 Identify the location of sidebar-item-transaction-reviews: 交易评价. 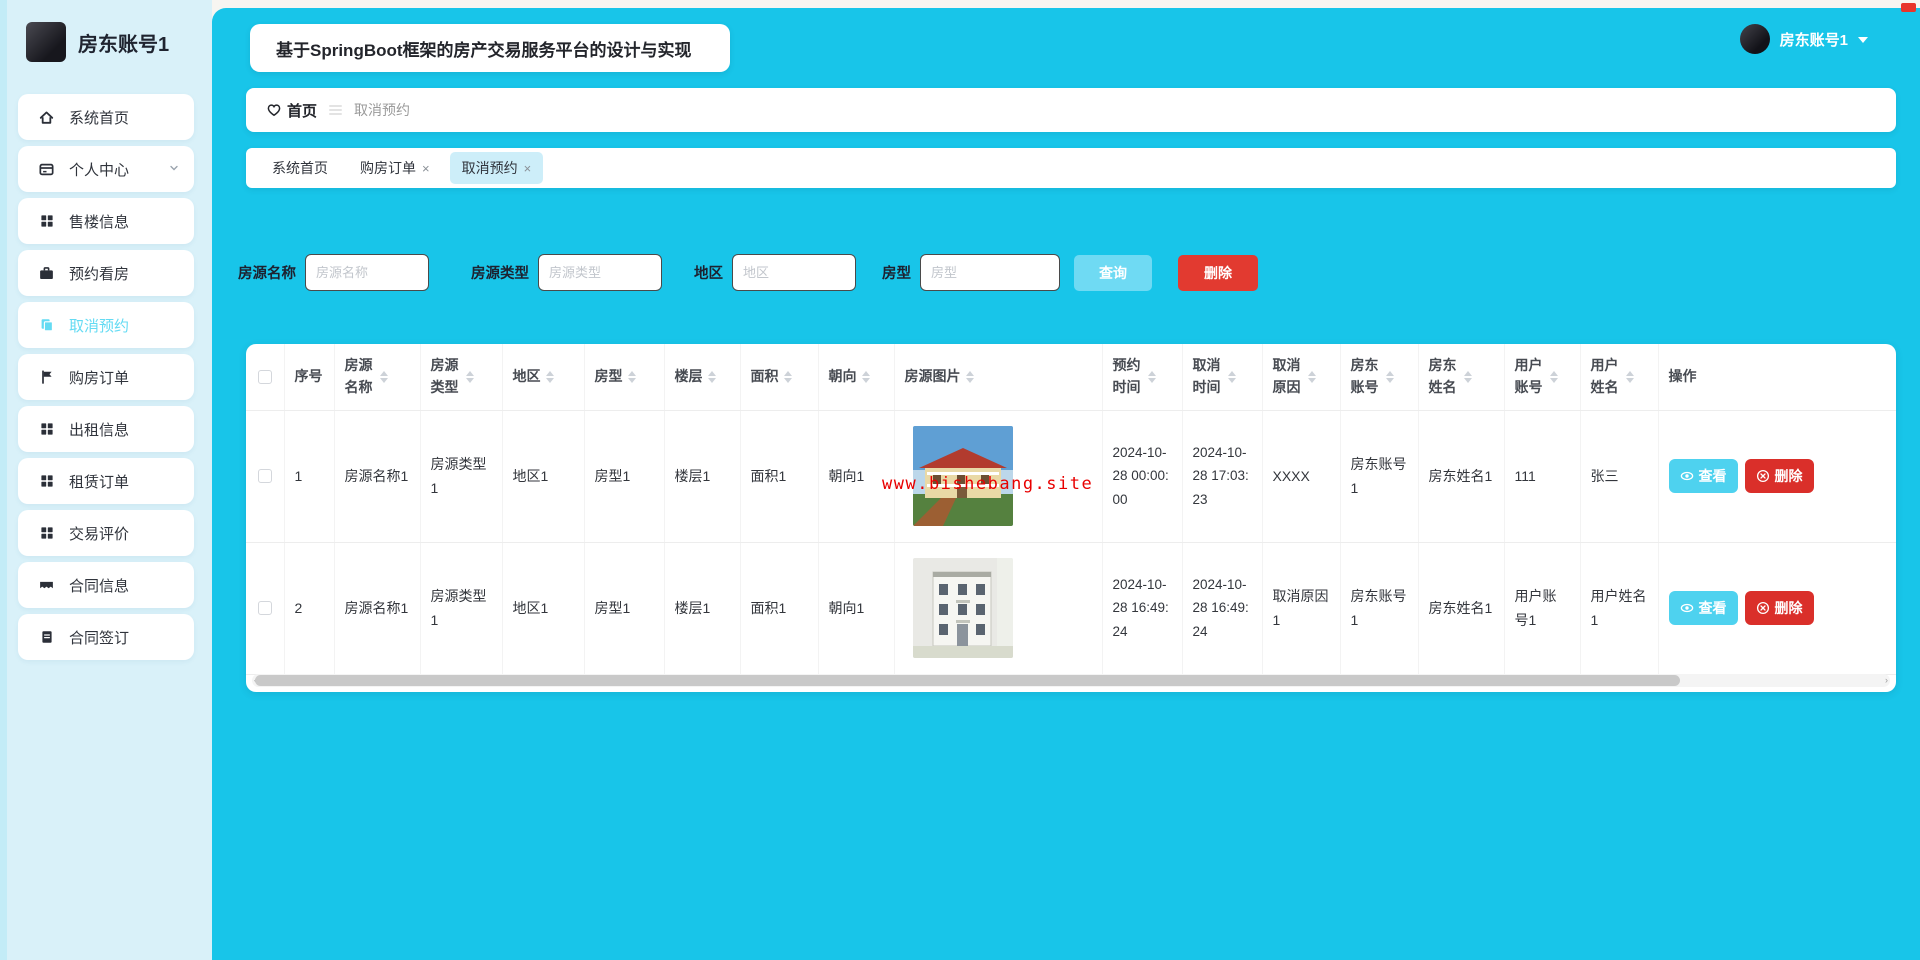
(106, 533).